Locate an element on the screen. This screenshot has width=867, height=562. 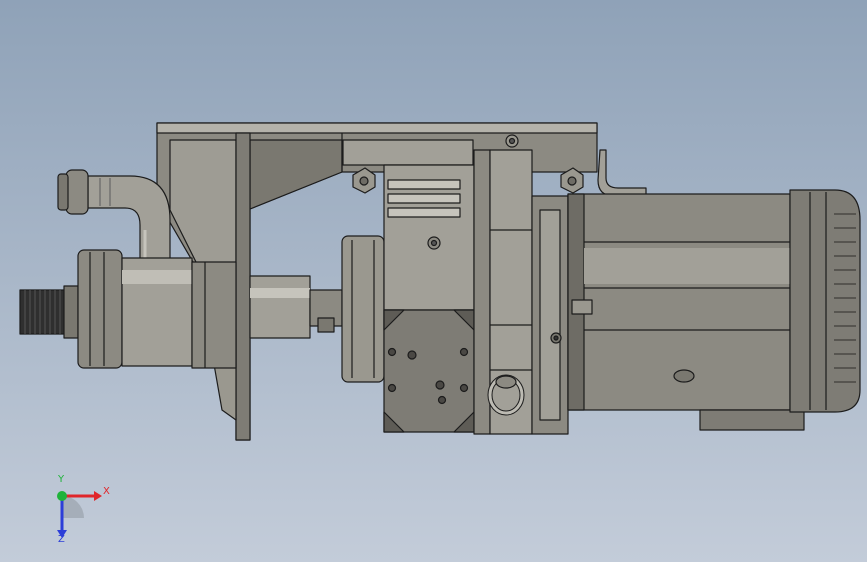
shaft-coupling is located at coordinates (296, 307).